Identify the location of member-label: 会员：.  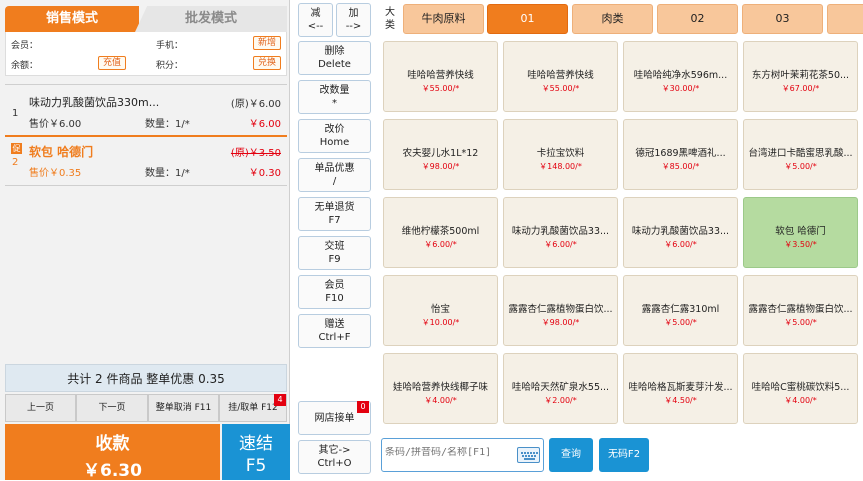
(25, 46).